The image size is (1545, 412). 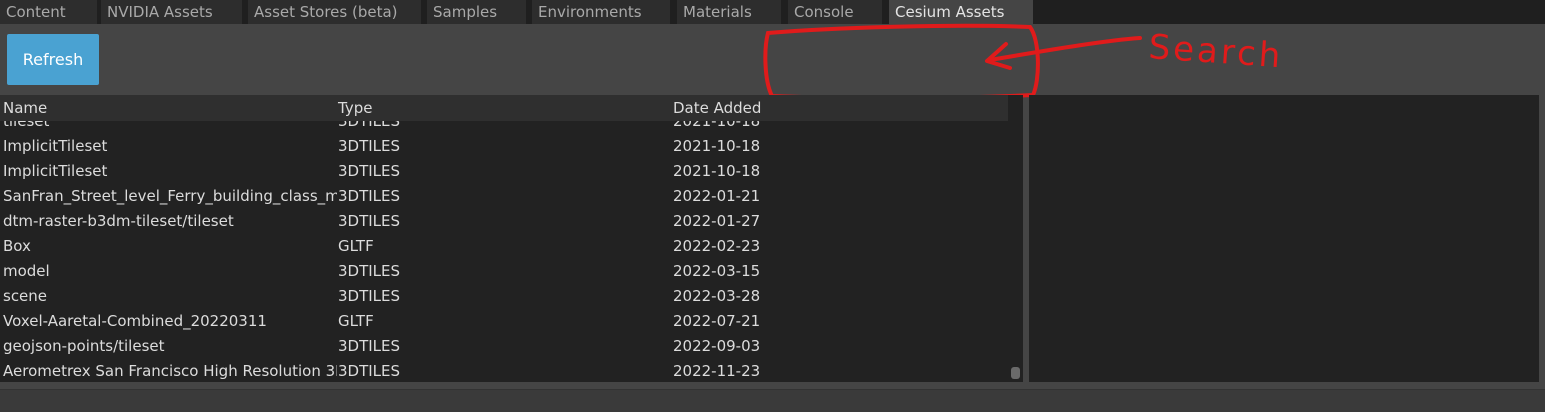 What do you see at coordinates (334, 12) in the screenshot?
I see `tab-asset-stores: Asset Stores (beta)` at bounding box center [334, 12].